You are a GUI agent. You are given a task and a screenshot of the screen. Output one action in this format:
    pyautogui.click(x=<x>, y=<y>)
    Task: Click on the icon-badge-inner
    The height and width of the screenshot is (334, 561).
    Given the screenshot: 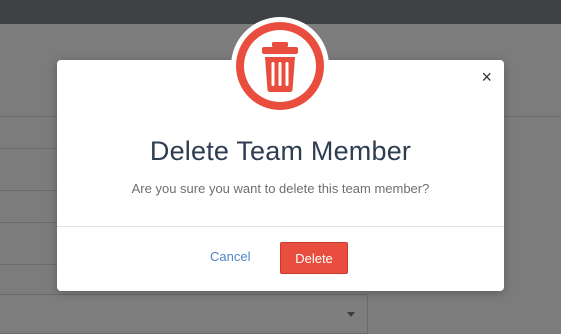 What is the action you would take?
    pyautogui.click(x=280, y=66)
    